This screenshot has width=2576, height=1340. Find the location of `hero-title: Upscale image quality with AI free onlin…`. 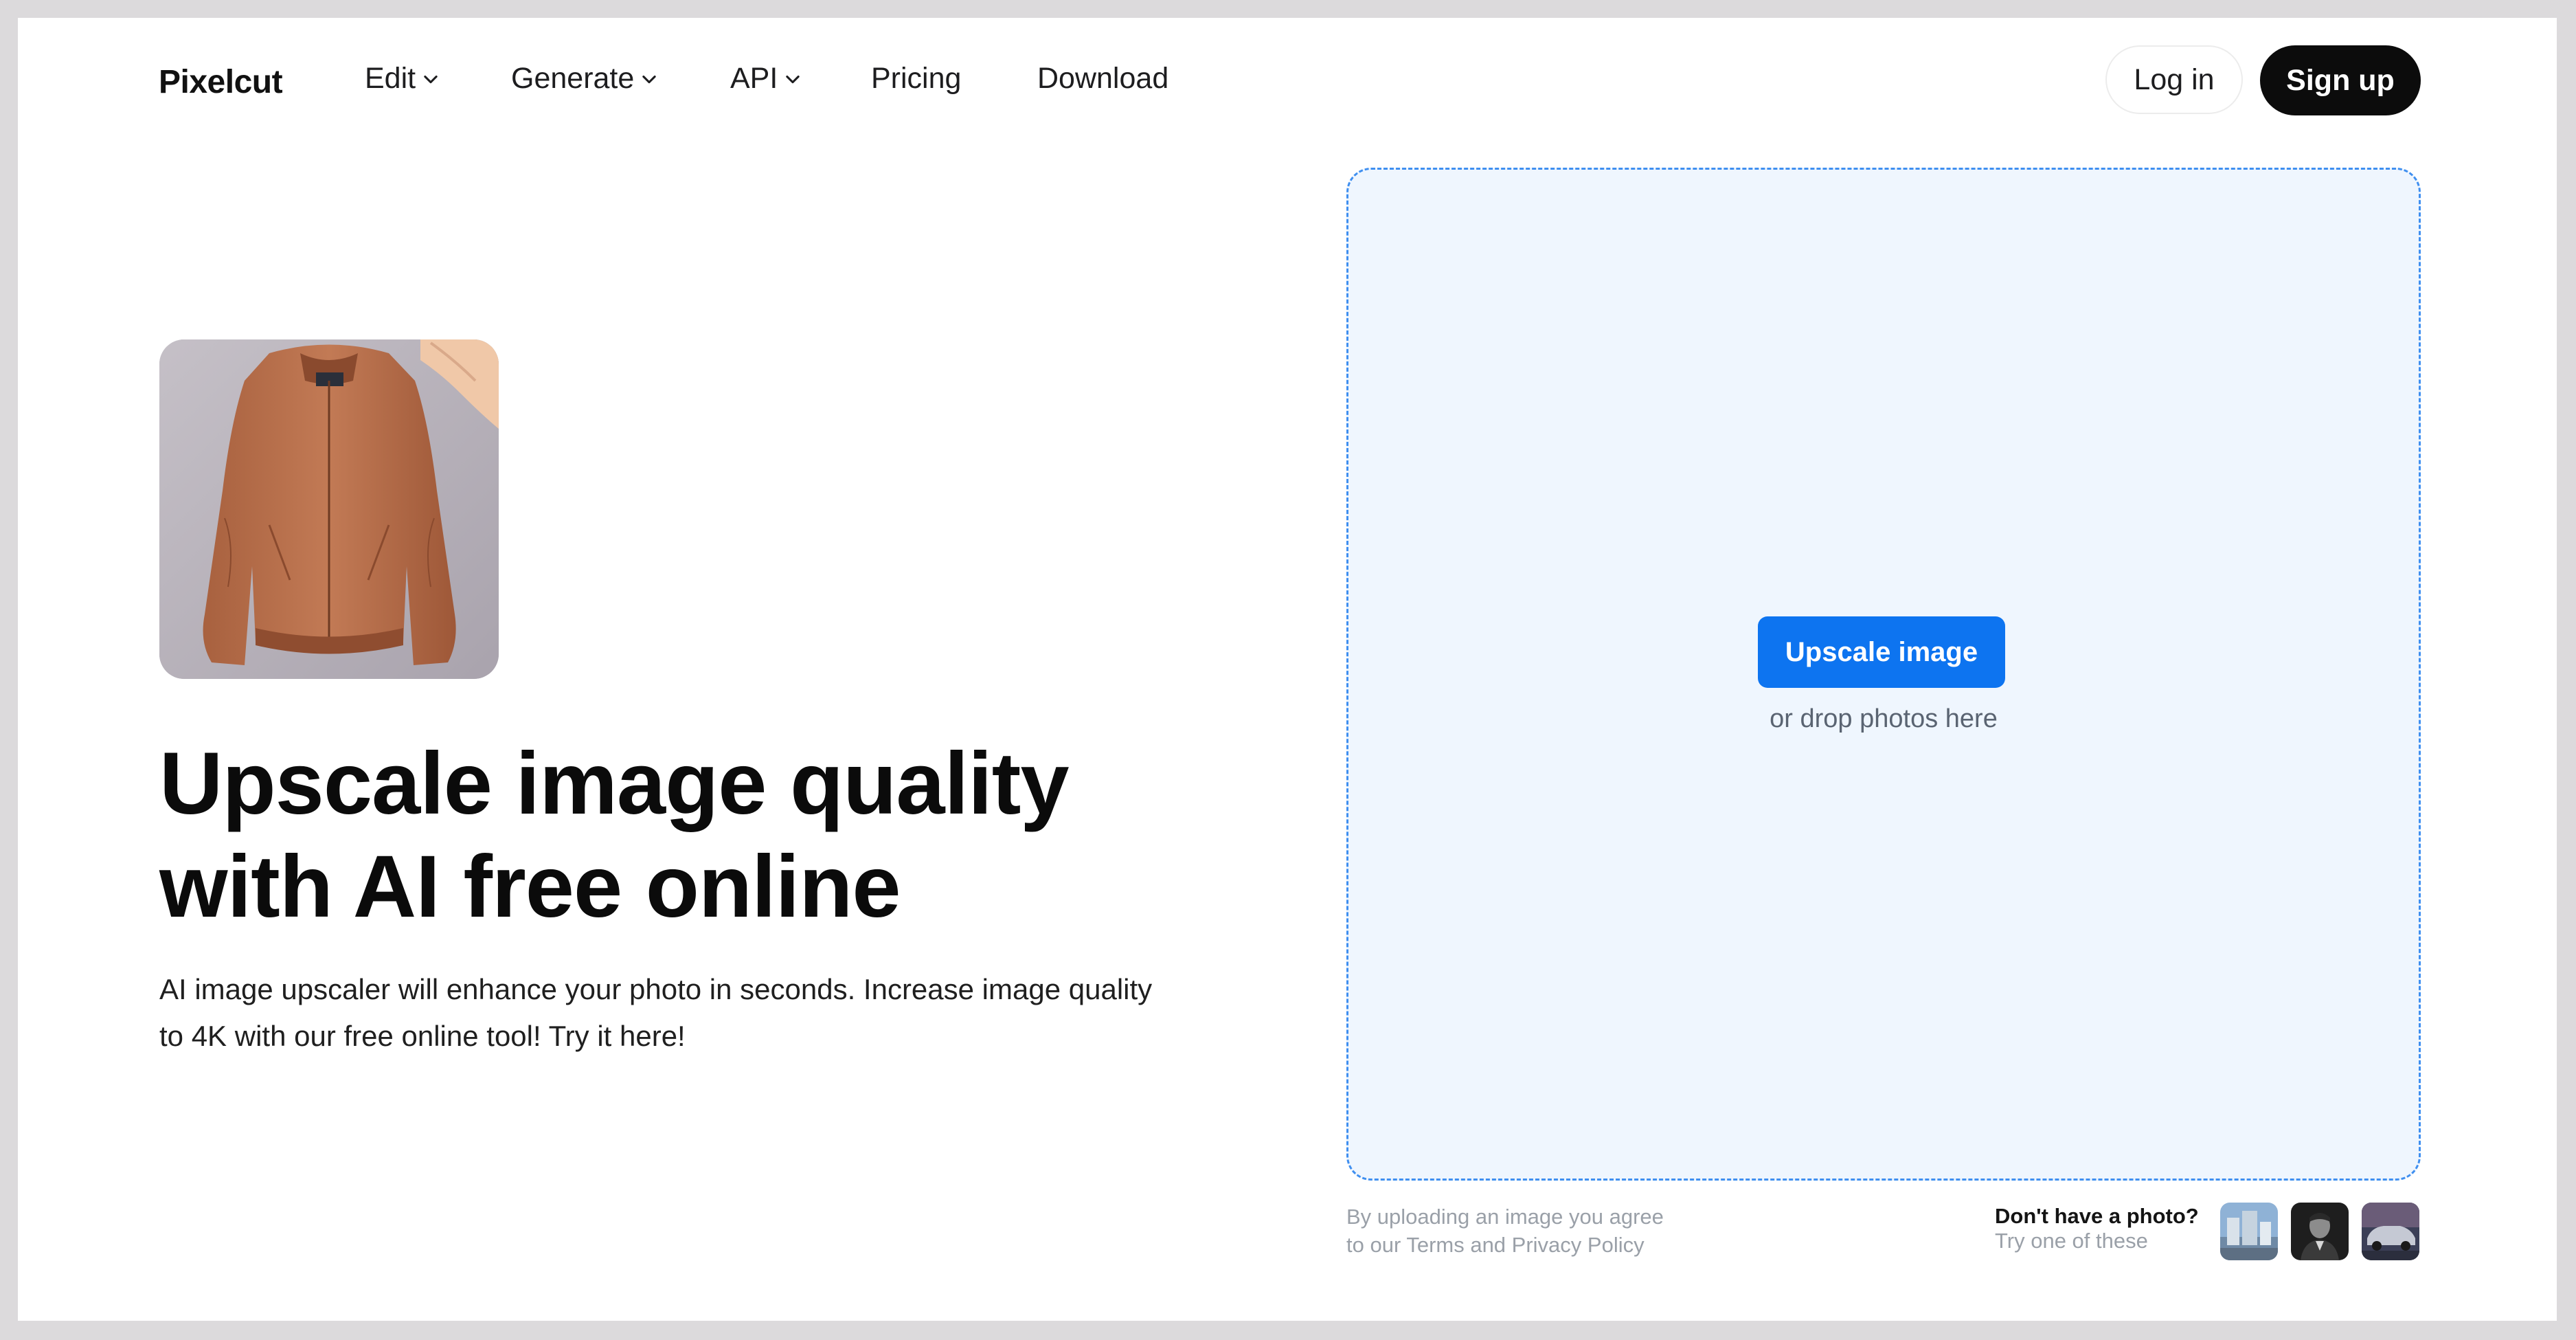

hero-title: Upscale image quality with AI free onlin… is located at coordinates (708, 836).